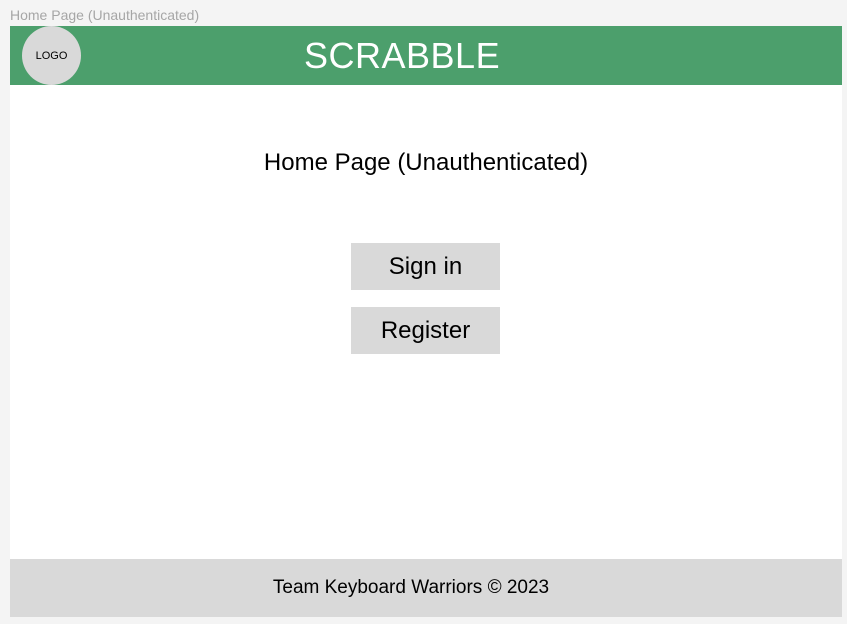  I want to click on register-button: Register, so click(425, 330).